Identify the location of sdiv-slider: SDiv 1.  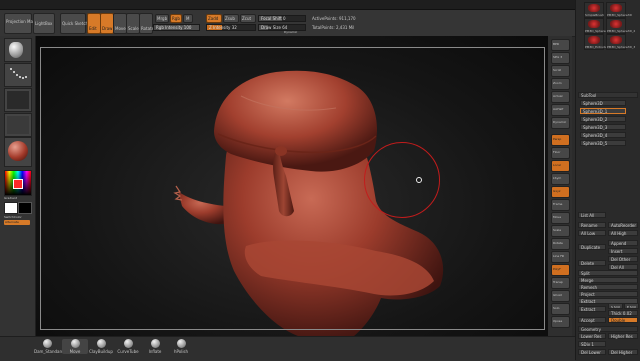
(592, 344).